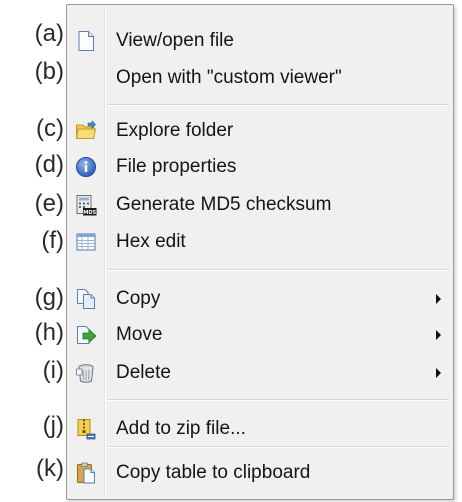 The height and width of the screenshot is (502, 462). What do you see at coordinates (139, 334) in the screenshot?
I see `menu-item-label: Move` at bounding box center [139, 334].